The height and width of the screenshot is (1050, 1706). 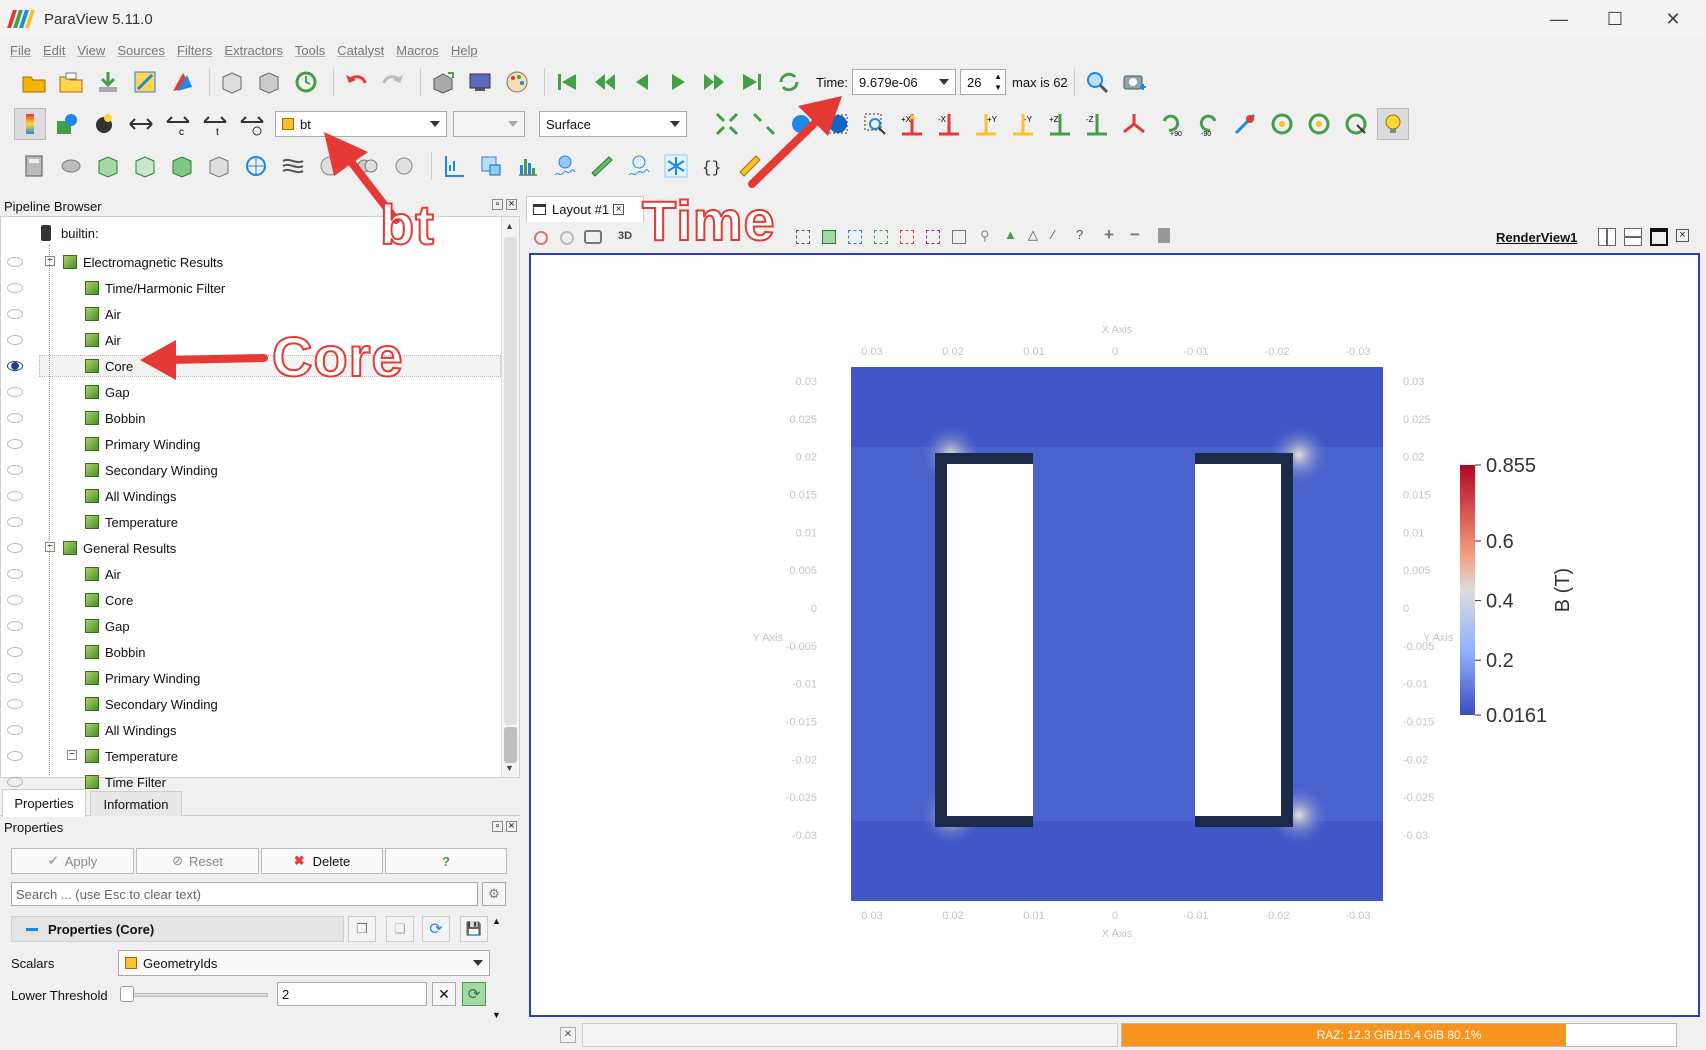 I want to click on view-minus-z-icon: -Z, so click(x=1097, y=124).